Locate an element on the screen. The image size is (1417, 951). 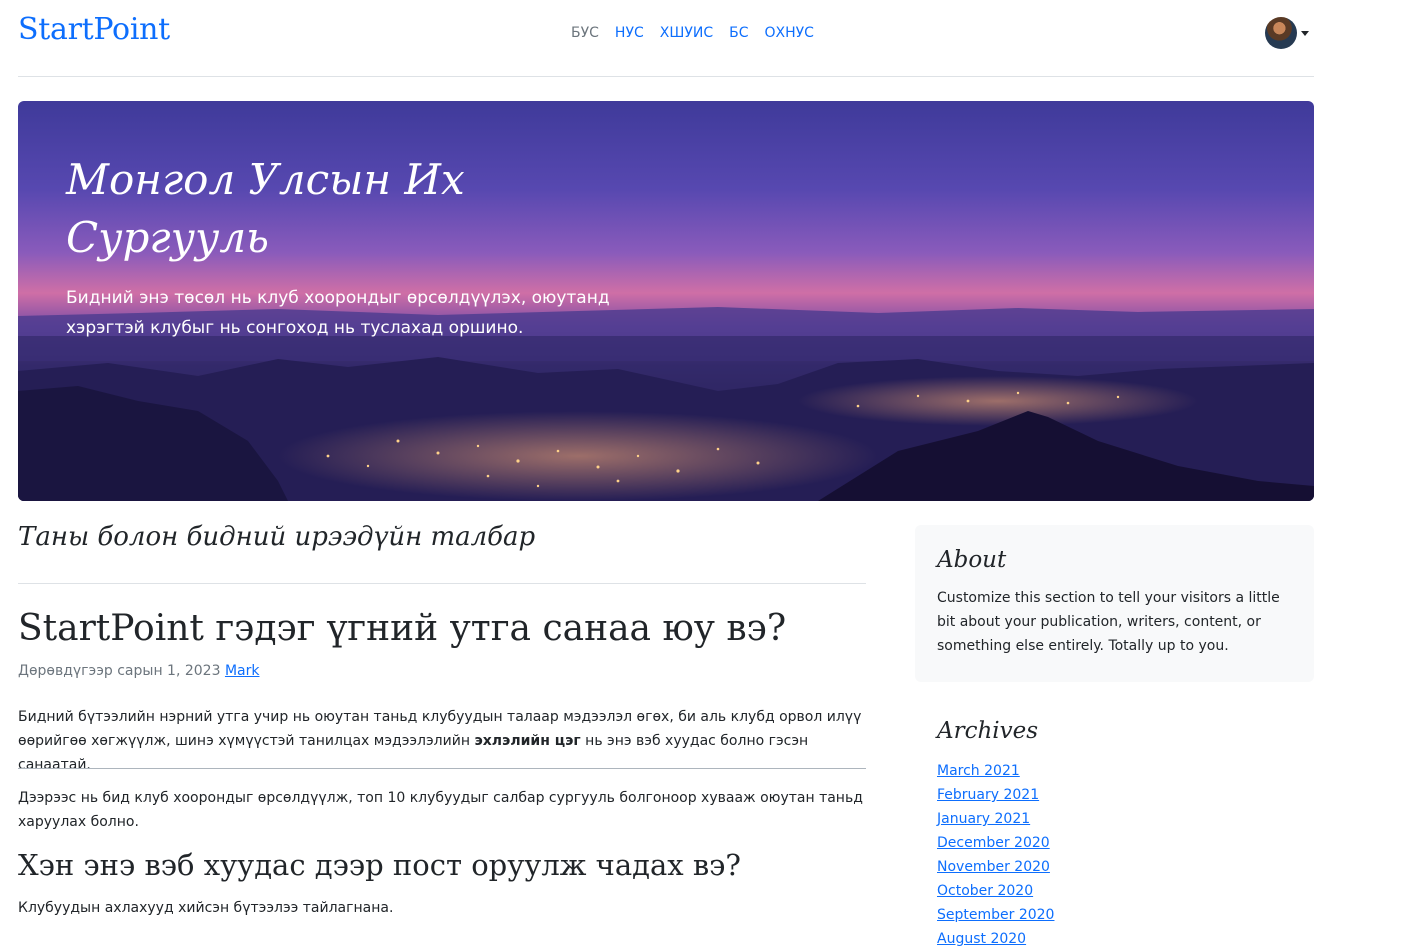
user-avatar is located at coordinates (1281, 33).